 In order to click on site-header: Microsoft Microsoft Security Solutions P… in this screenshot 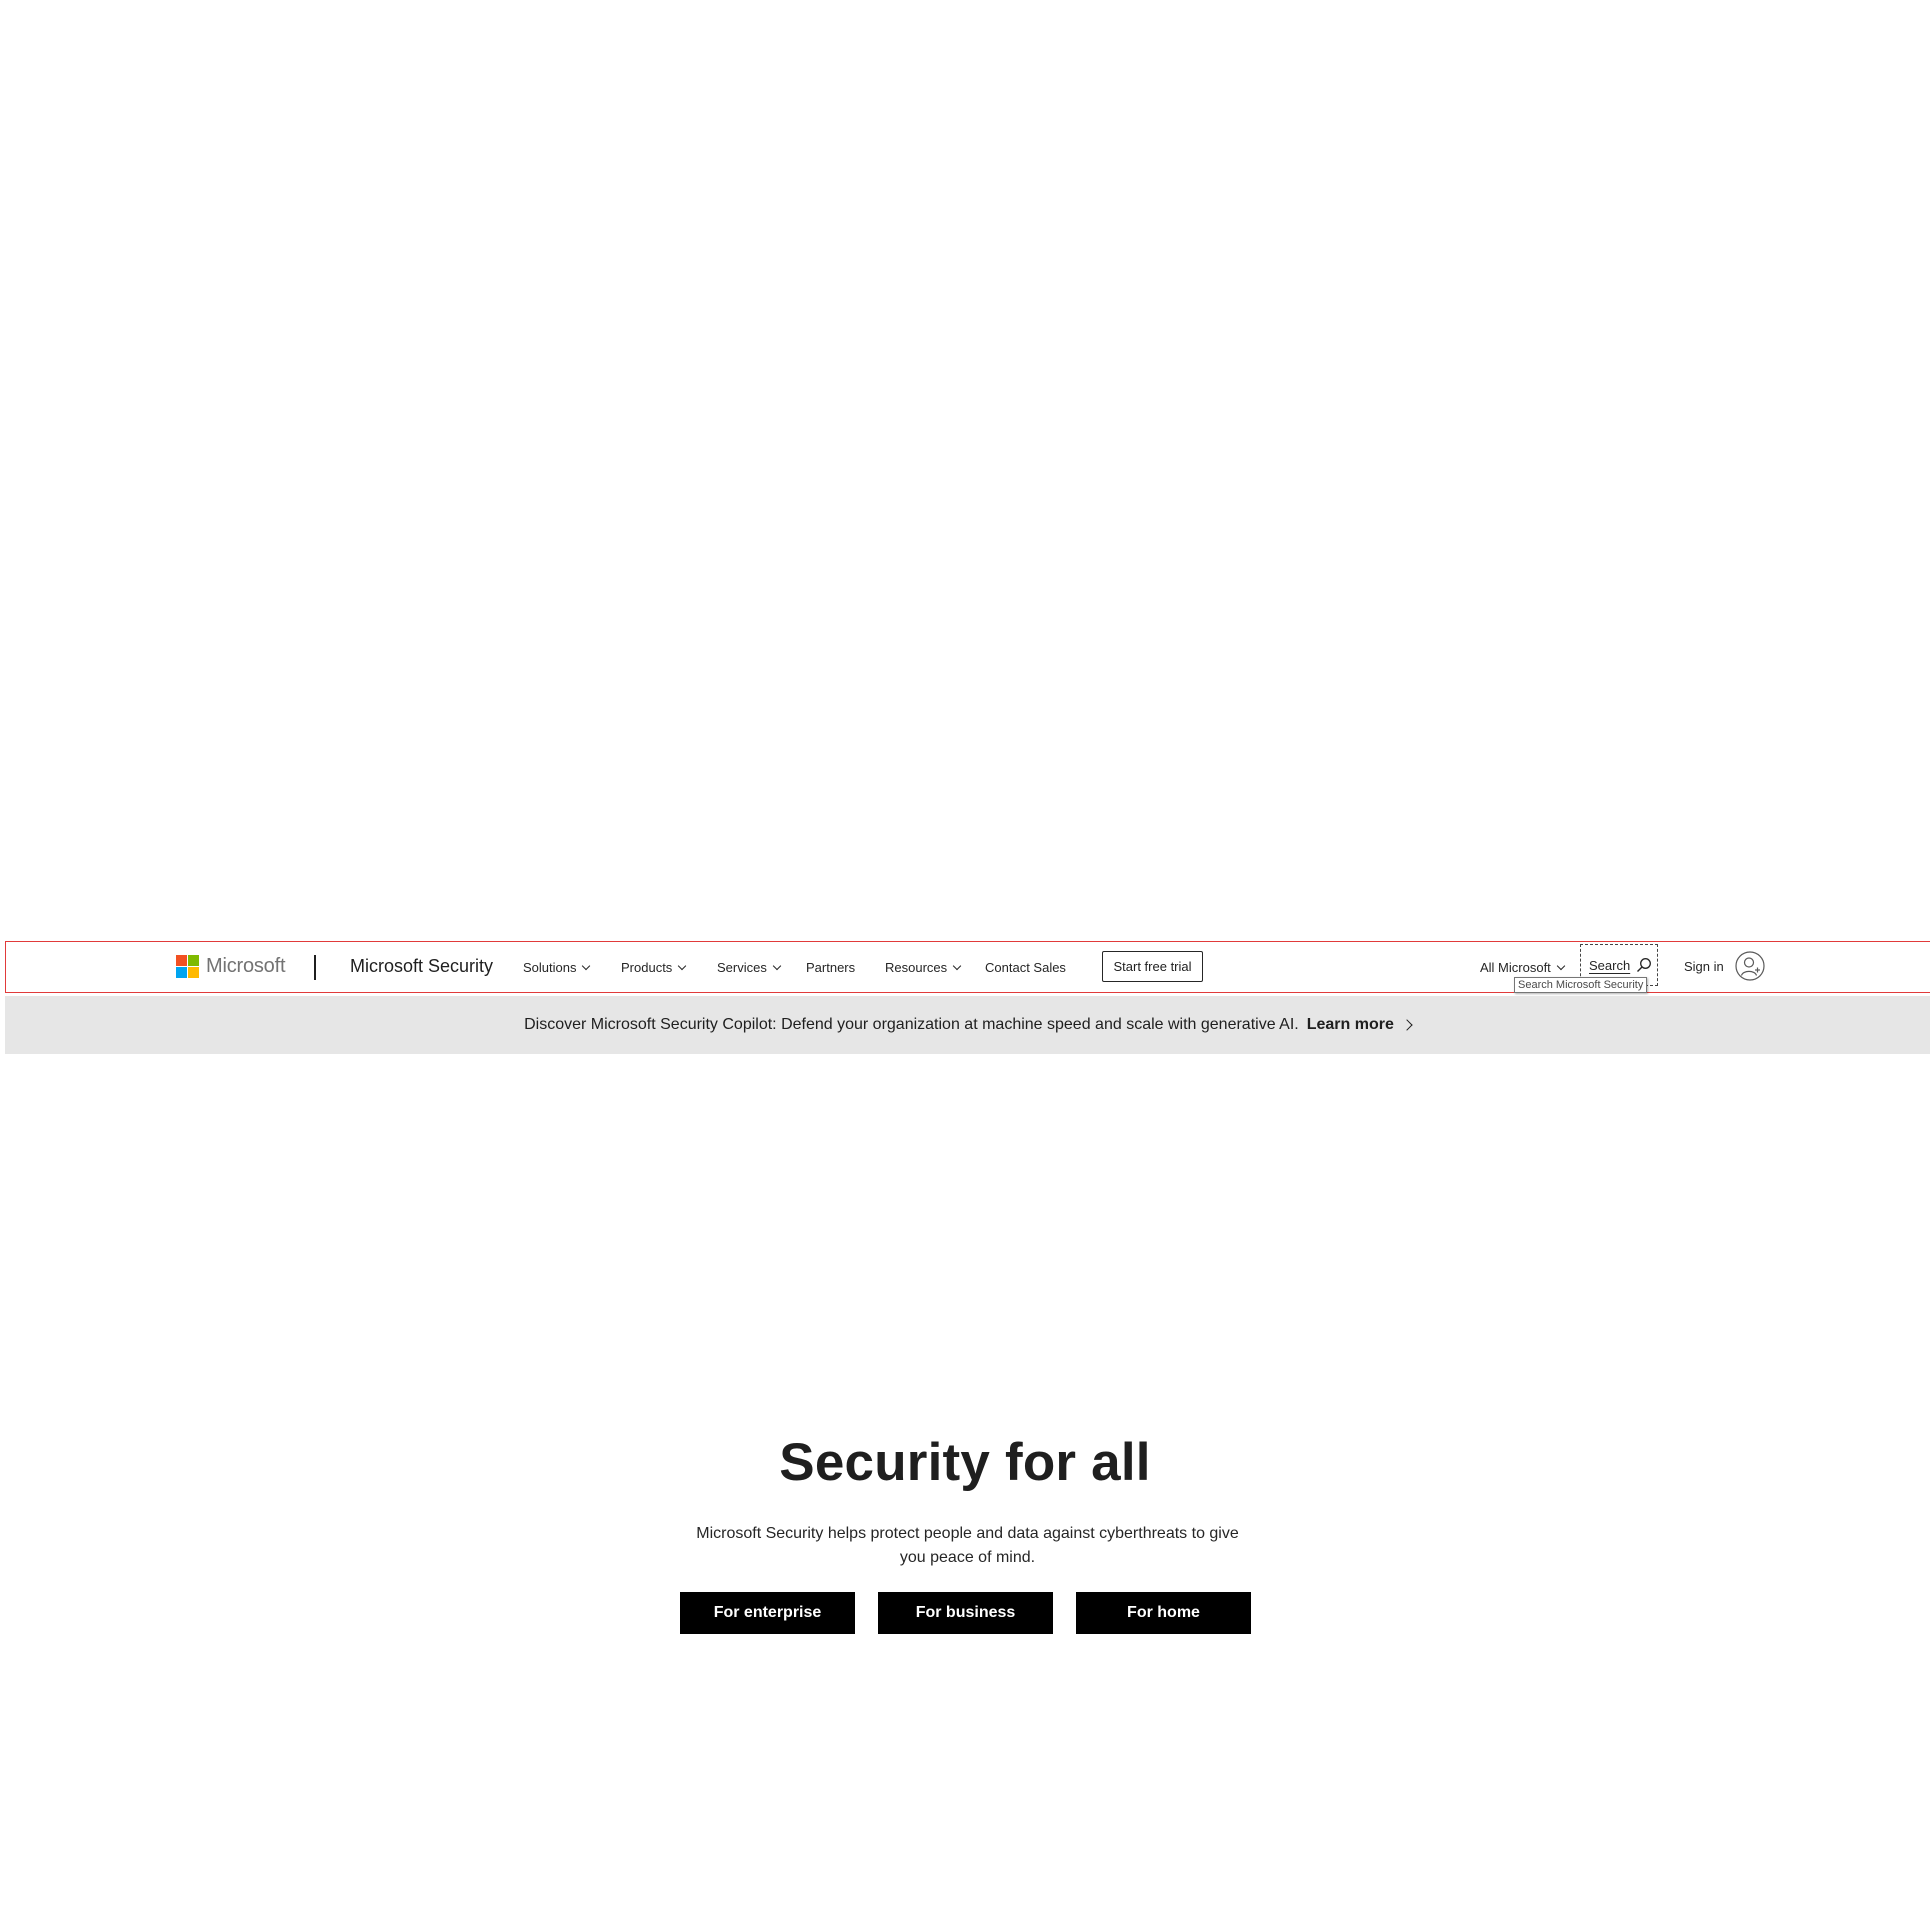, I will do `click(967, 967)`.